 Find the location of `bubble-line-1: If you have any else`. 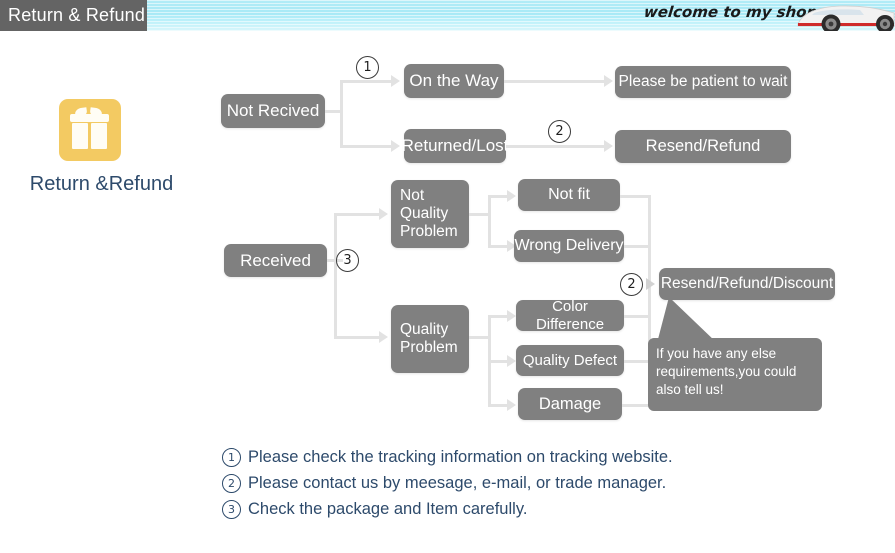

bubble-line-1: If you have any else is located at coordinates (716, 353).